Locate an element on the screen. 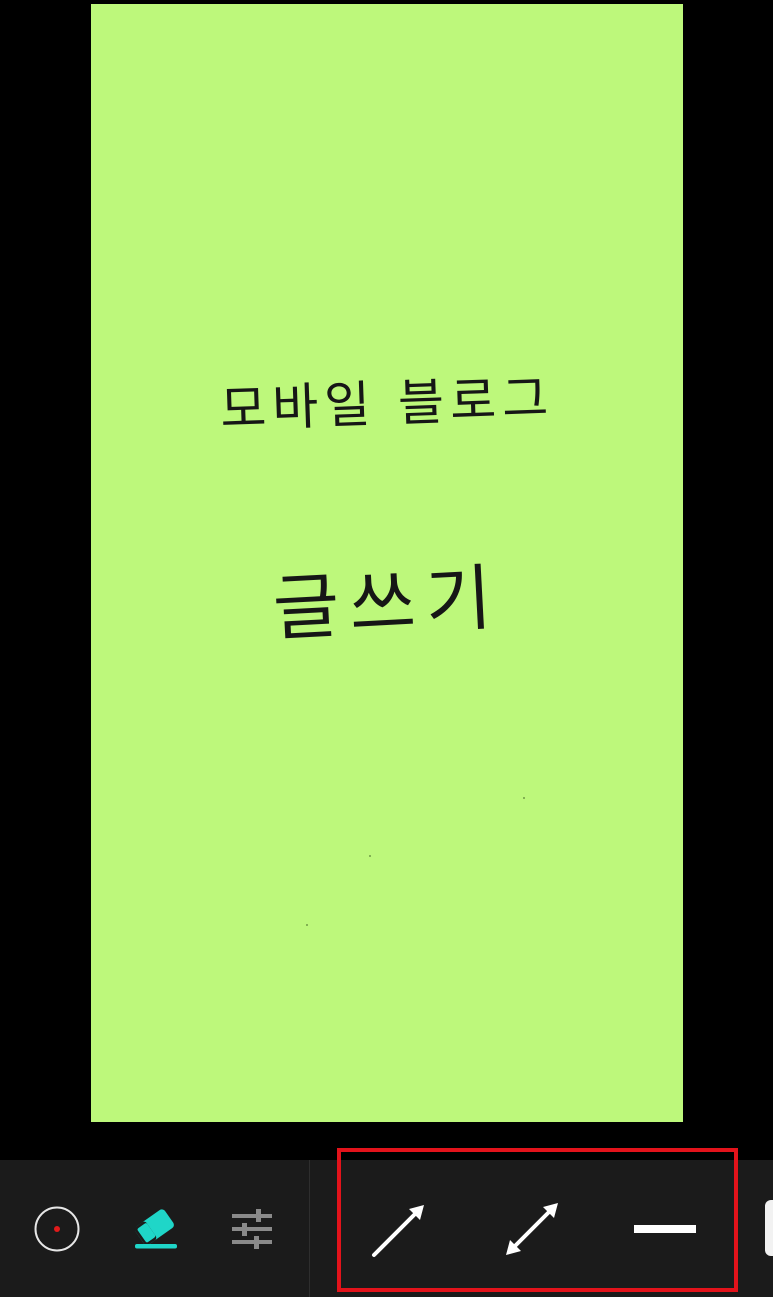 The height and width of the screenshot is (1297, 773). handwritten-text-line2: 글쓰기 is located at coordinates (387, 603).